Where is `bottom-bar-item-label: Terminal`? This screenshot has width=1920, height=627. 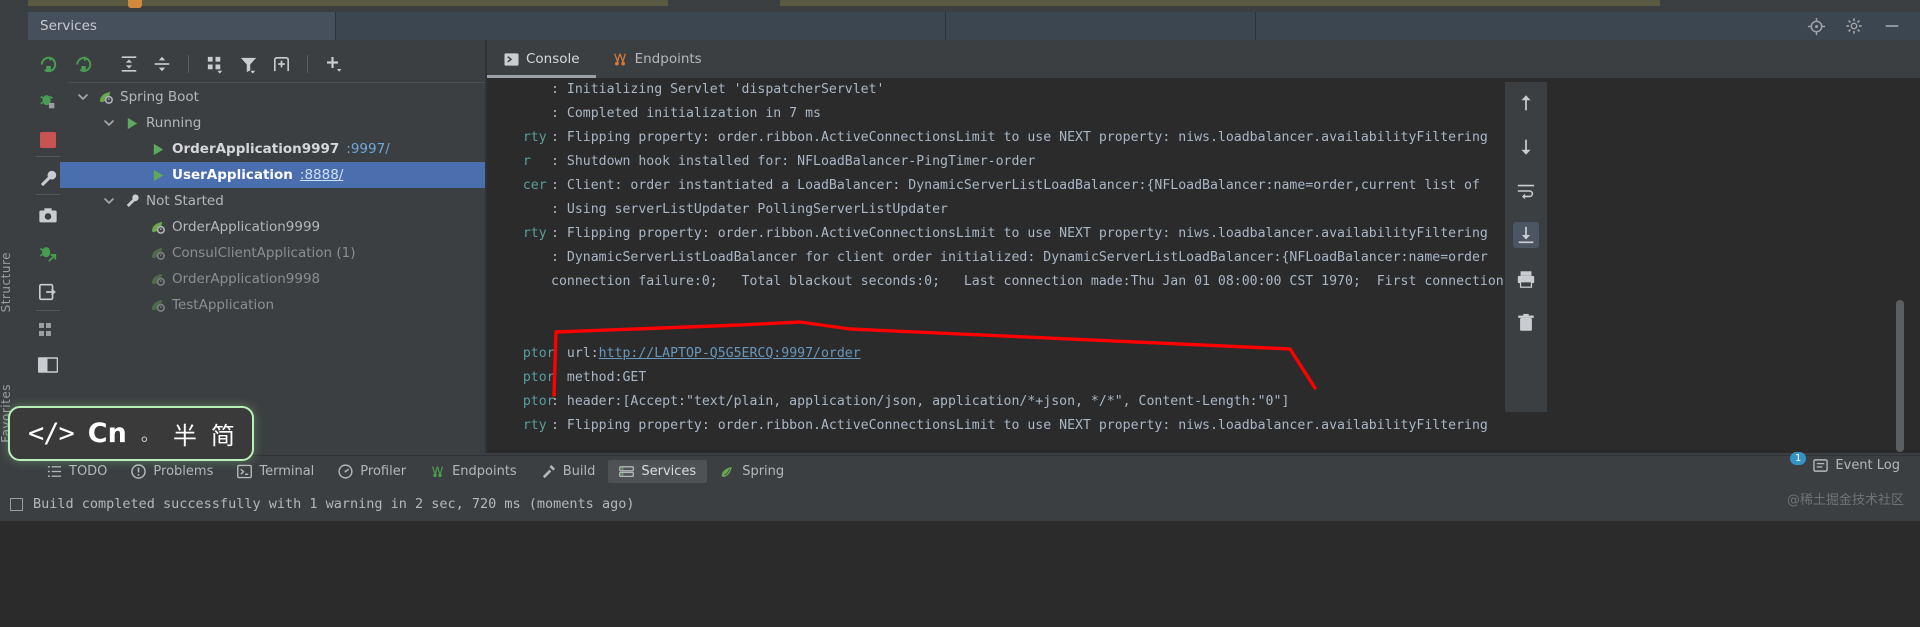
bottom-bar-item-label: Terminal is located at coordinates (287, 471).